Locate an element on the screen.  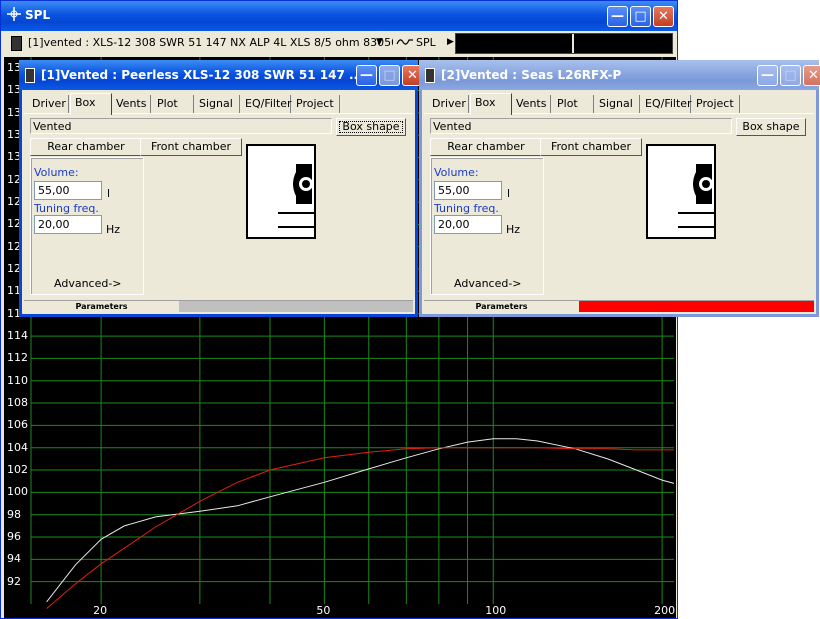
y-tick-label: 100 is located at coordinates (17, 492).